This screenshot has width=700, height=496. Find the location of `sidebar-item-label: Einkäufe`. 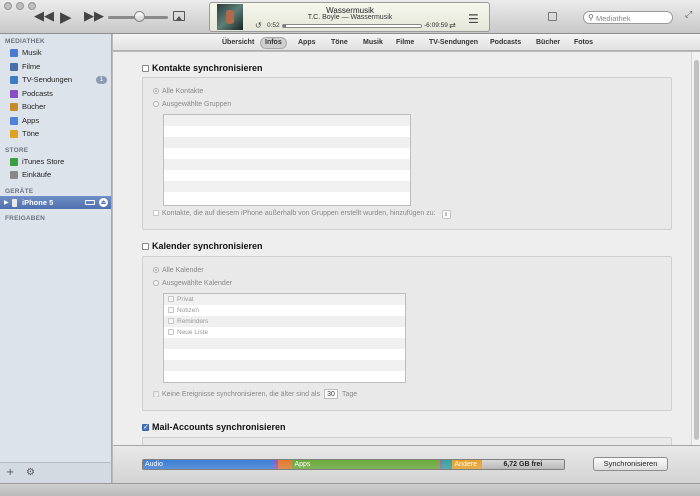

sidebar-item-label: Einkäufe is located at coordinates (37, 174).